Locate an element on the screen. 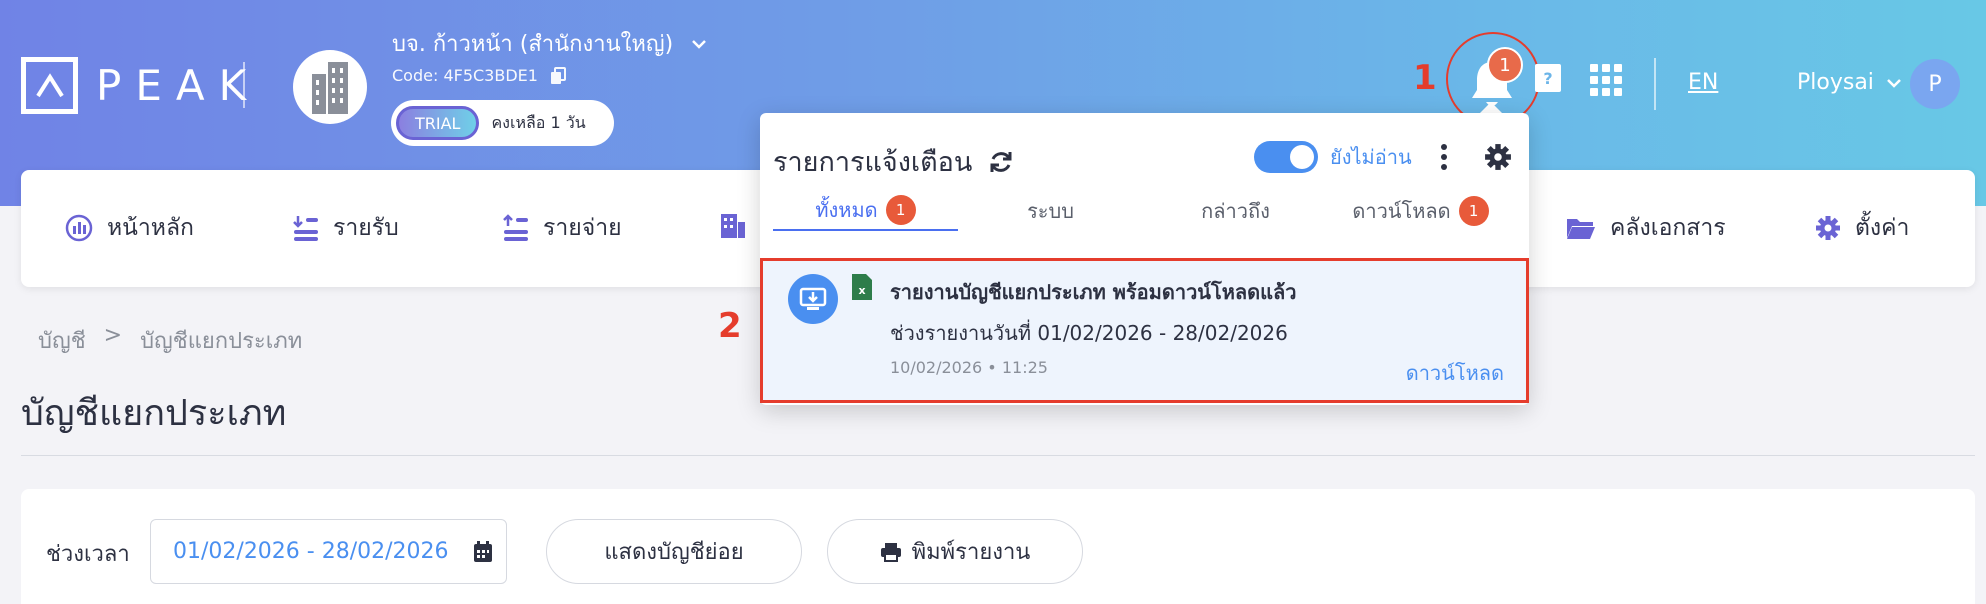 The height and width of the screenshot is (604, 1986). notification-panel-header: รายการแจ้งเตือน is located at coordinates (893, 161).